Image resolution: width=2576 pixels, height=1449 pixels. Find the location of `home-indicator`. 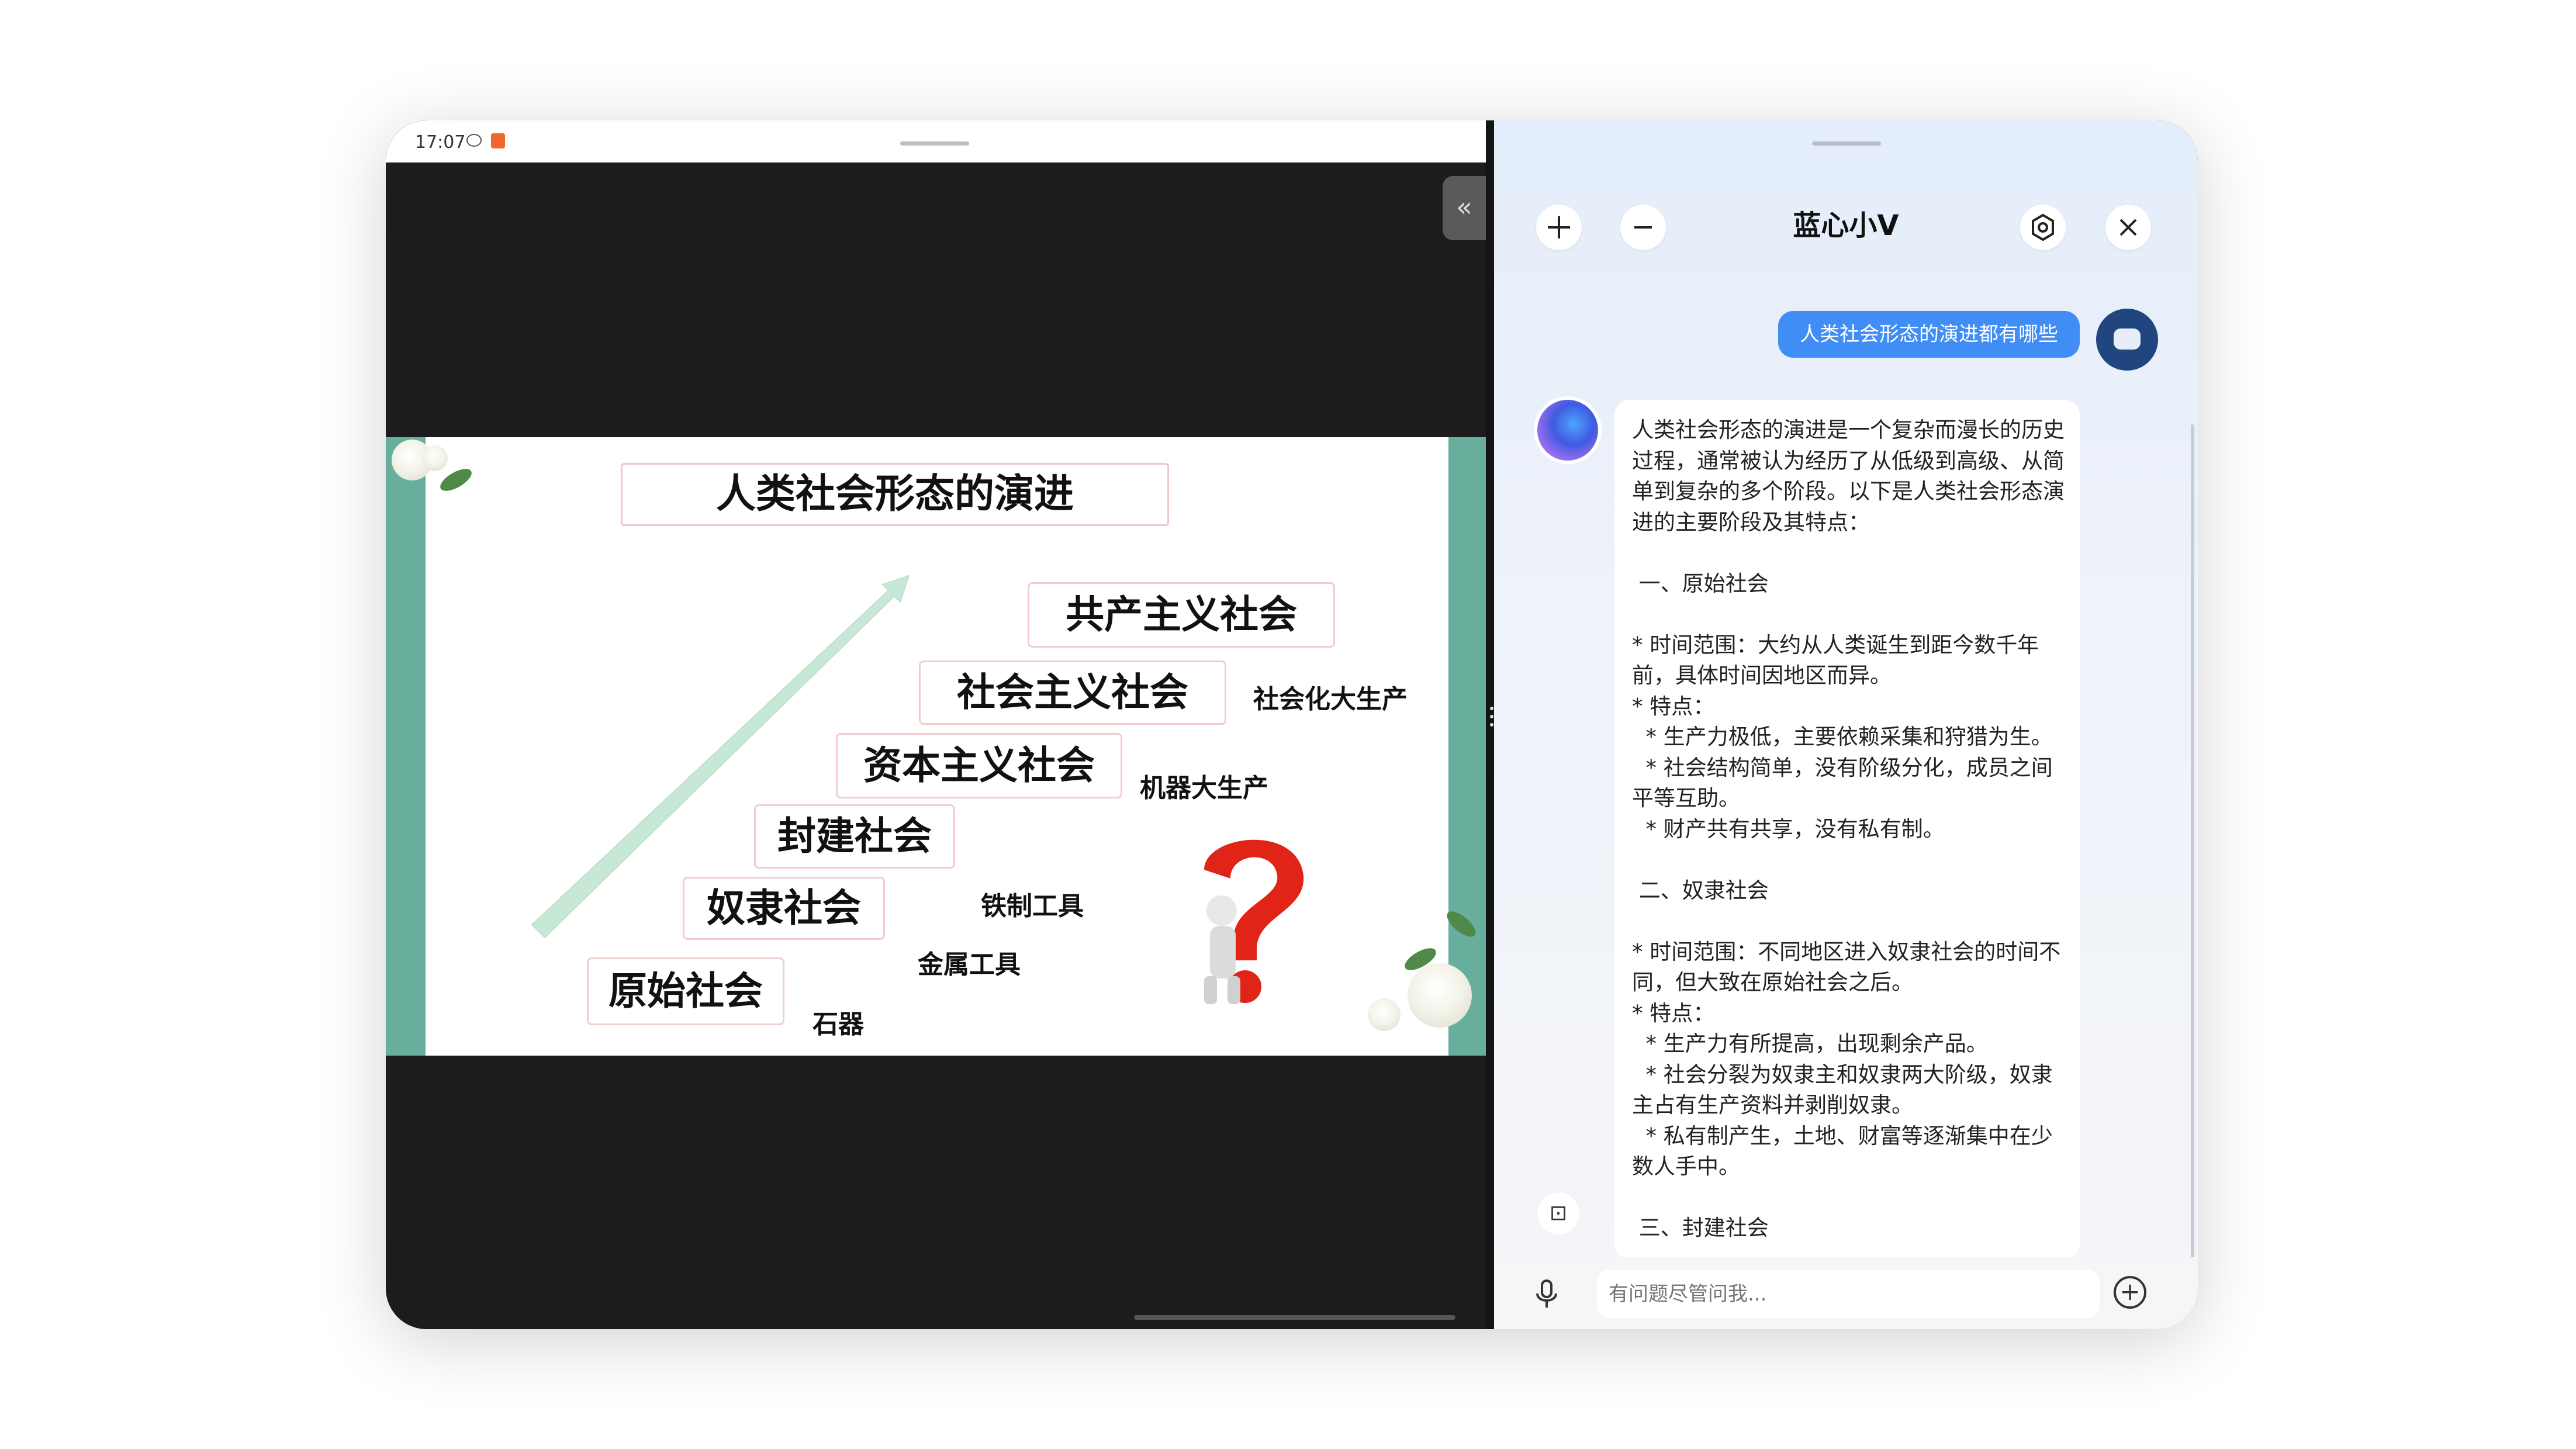

home-indicator is located at coordinates (1294, 1318).